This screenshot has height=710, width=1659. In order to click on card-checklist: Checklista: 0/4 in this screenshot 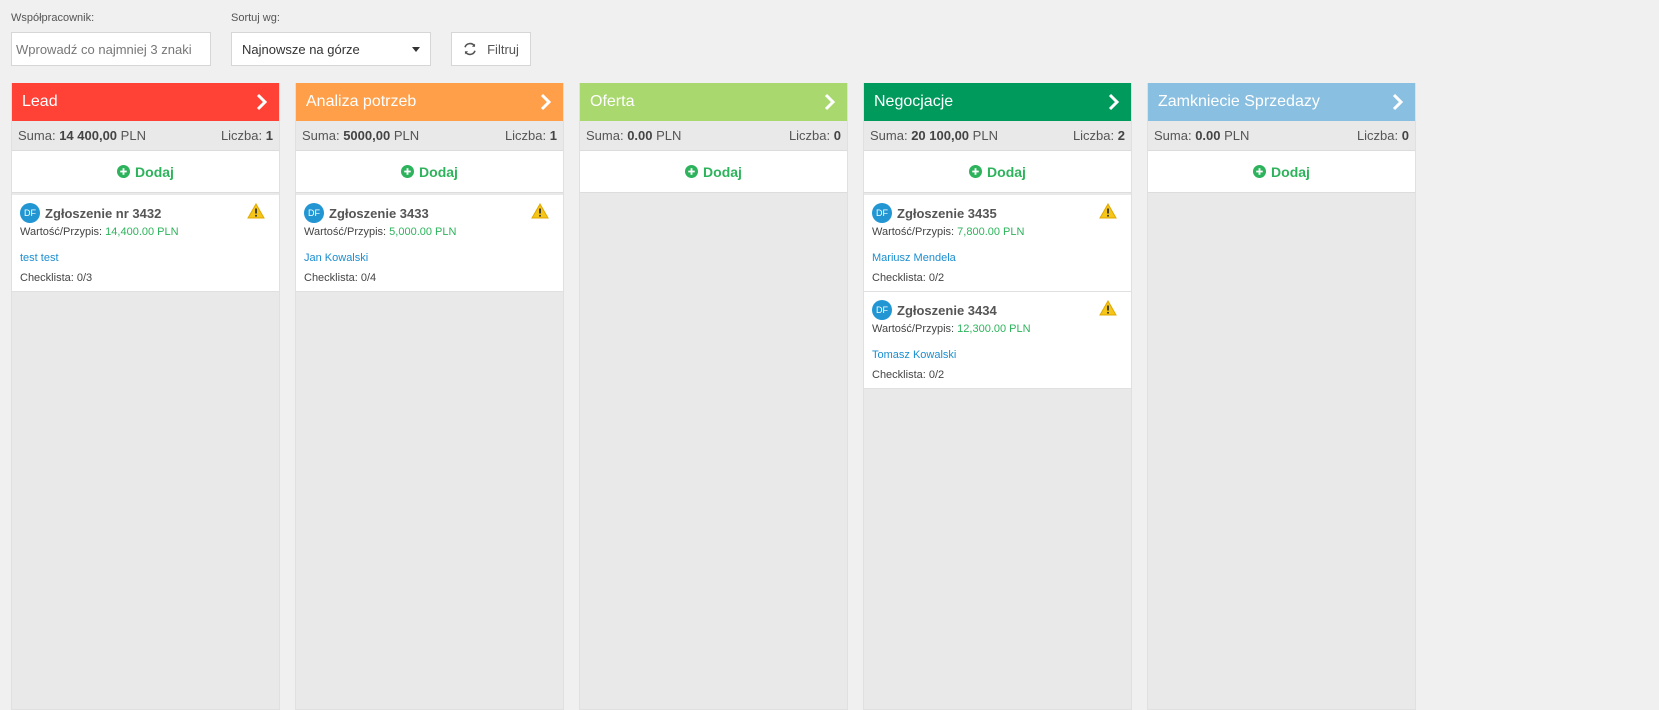, I will do `click(340, 278)`.